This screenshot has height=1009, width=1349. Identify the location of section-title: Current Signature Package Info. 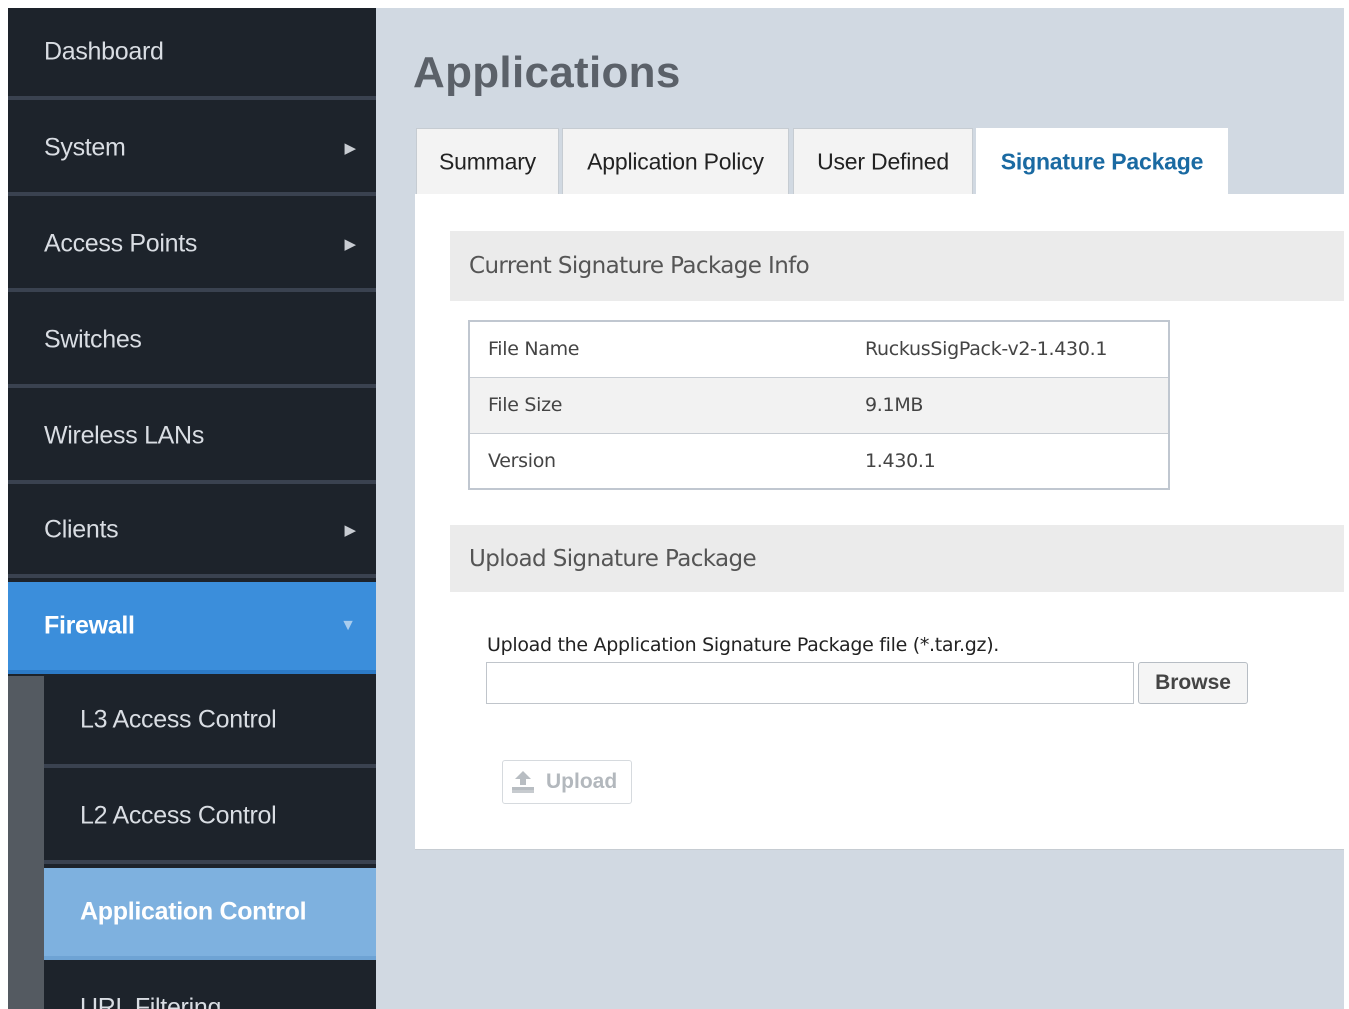
(639, 266).